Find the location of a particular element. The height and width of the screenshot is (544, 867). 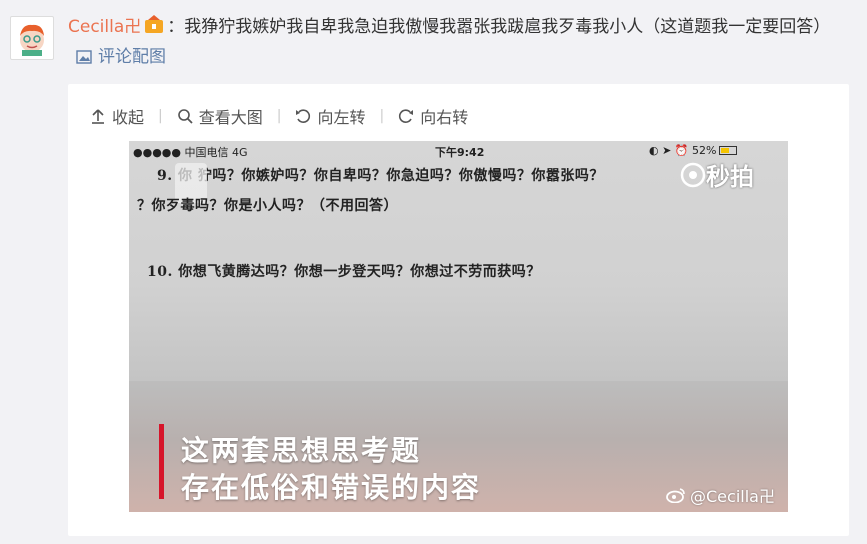

video-caption-line-2: 存在低俗和错误的内容 is located at coordinates (331, 487).